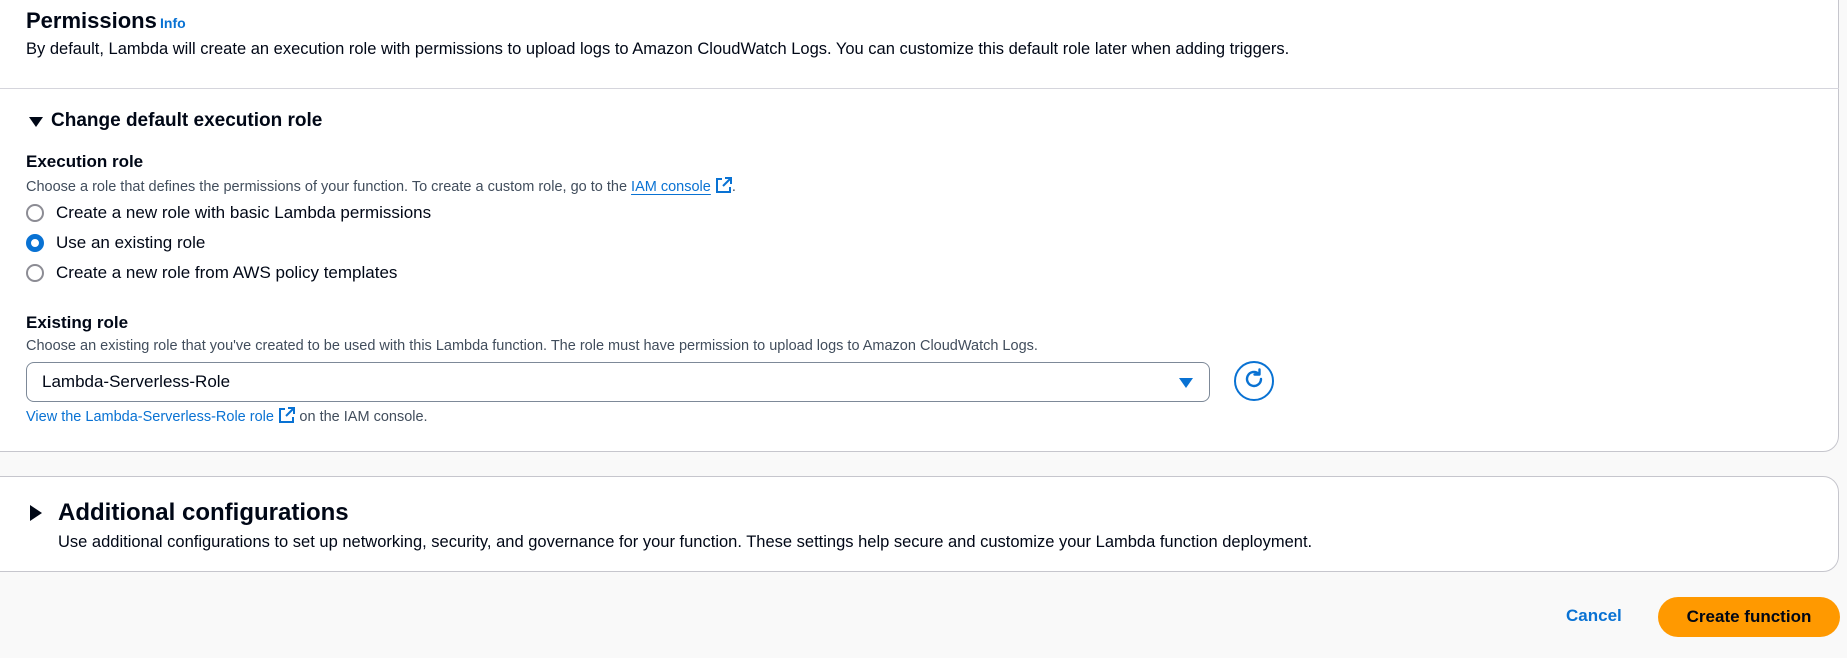 The image size is (1847, 658). Describe the element at coordinates (618, 382) in the screenshot. I see `existing-role-select: Lambda-Serverless-Role` at that location.